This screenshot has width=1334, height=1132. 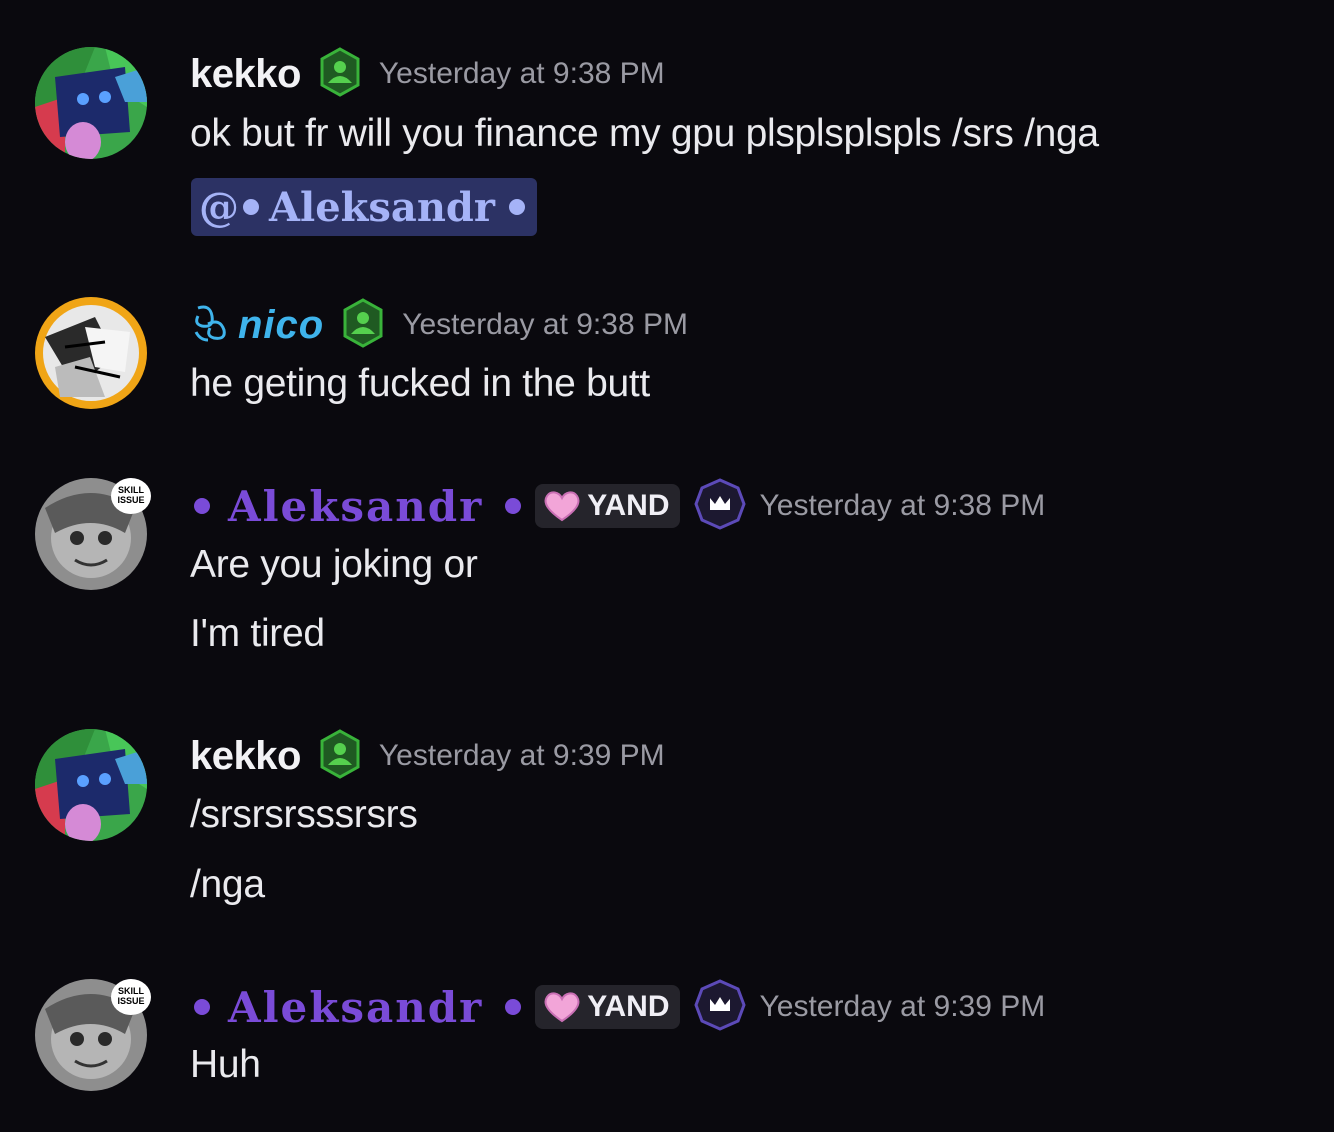 I want to click on message-header: Aleksandr YAND Yesterday at 9:38 PM, so click(x=618, y=506).